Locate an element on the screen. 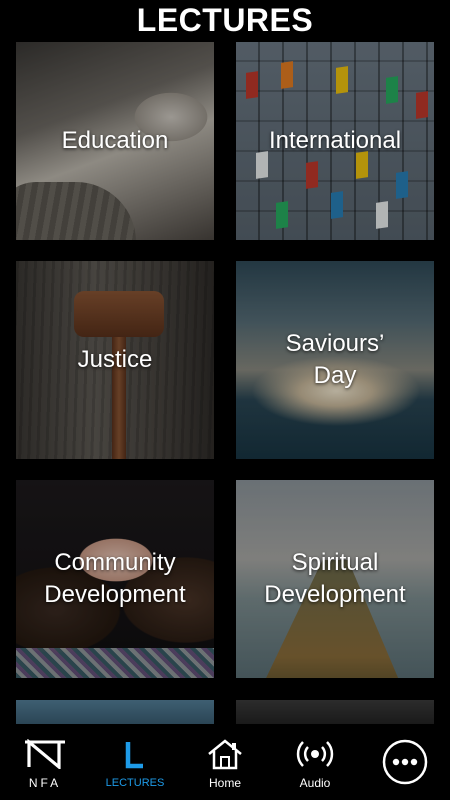 This screenshot has width=450, height=800. nav-item-lectures: LECTURES is located at coordinates (135, 762).